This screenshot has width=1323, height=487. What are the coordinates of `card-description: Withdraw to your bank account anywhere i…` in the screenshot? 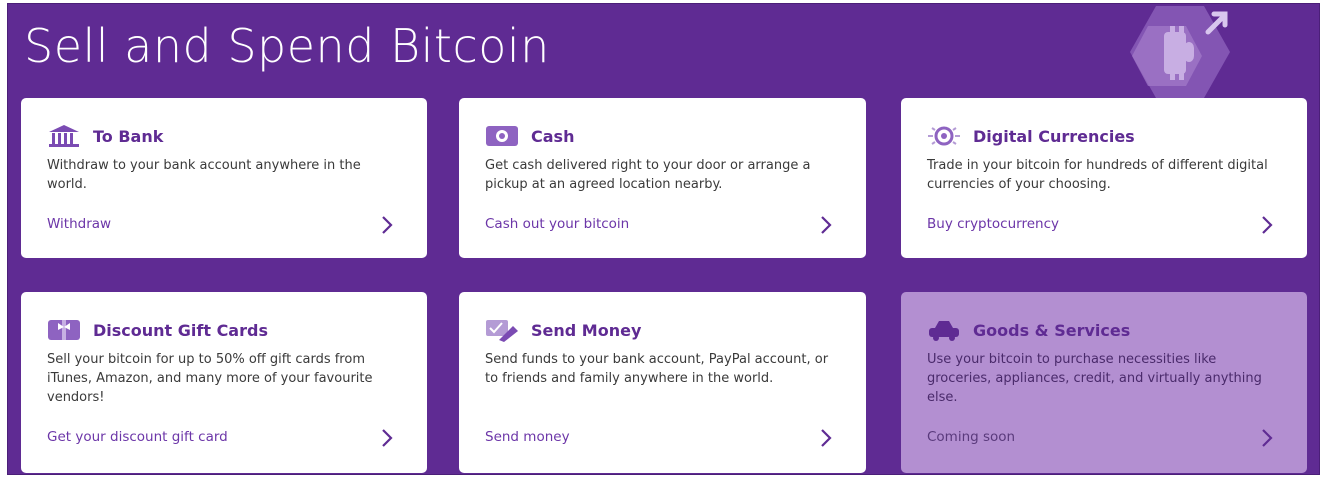 It's located at (204, 175).